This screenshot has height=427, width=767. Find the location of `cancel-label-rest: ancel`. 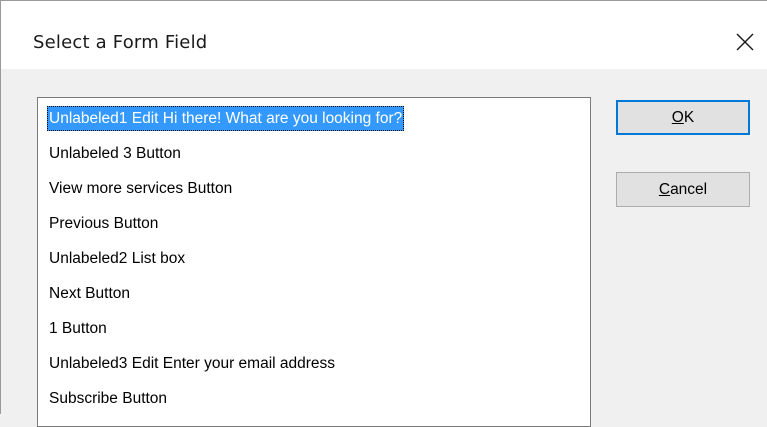

cancel-label-rest: ancel is located at coordinates (689, 189).